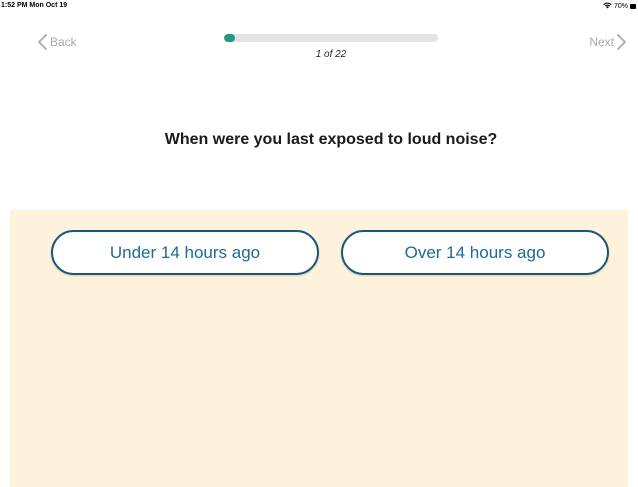 The width and height of the screenshot is (638, 487). I want to click on next-button: Next, so click(607, 42).